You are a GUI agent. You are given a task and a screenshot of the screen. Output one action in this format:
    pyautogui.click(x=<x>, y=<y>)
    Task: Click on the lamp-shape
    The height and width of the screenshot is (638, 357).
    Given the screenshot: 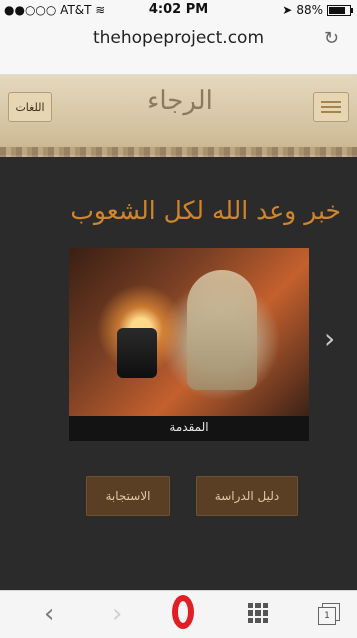 What is the action you would take?
    pyautogui.click(x=137, y=353)
    